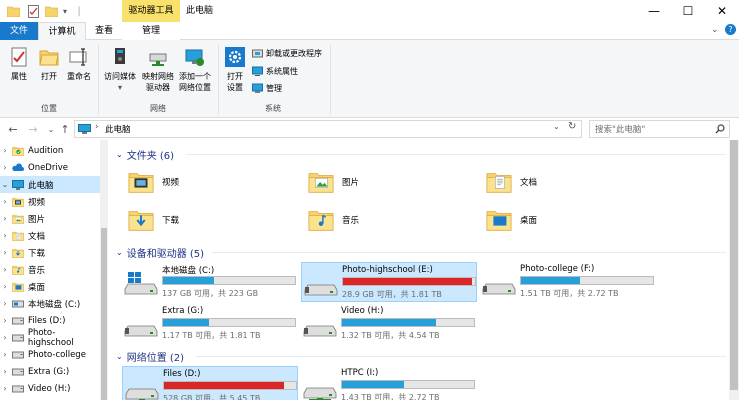  What do you see at coordinates (50, 235) in the screenshot?
I see `nav-item: › 文档` at bounding box center [50, 235].